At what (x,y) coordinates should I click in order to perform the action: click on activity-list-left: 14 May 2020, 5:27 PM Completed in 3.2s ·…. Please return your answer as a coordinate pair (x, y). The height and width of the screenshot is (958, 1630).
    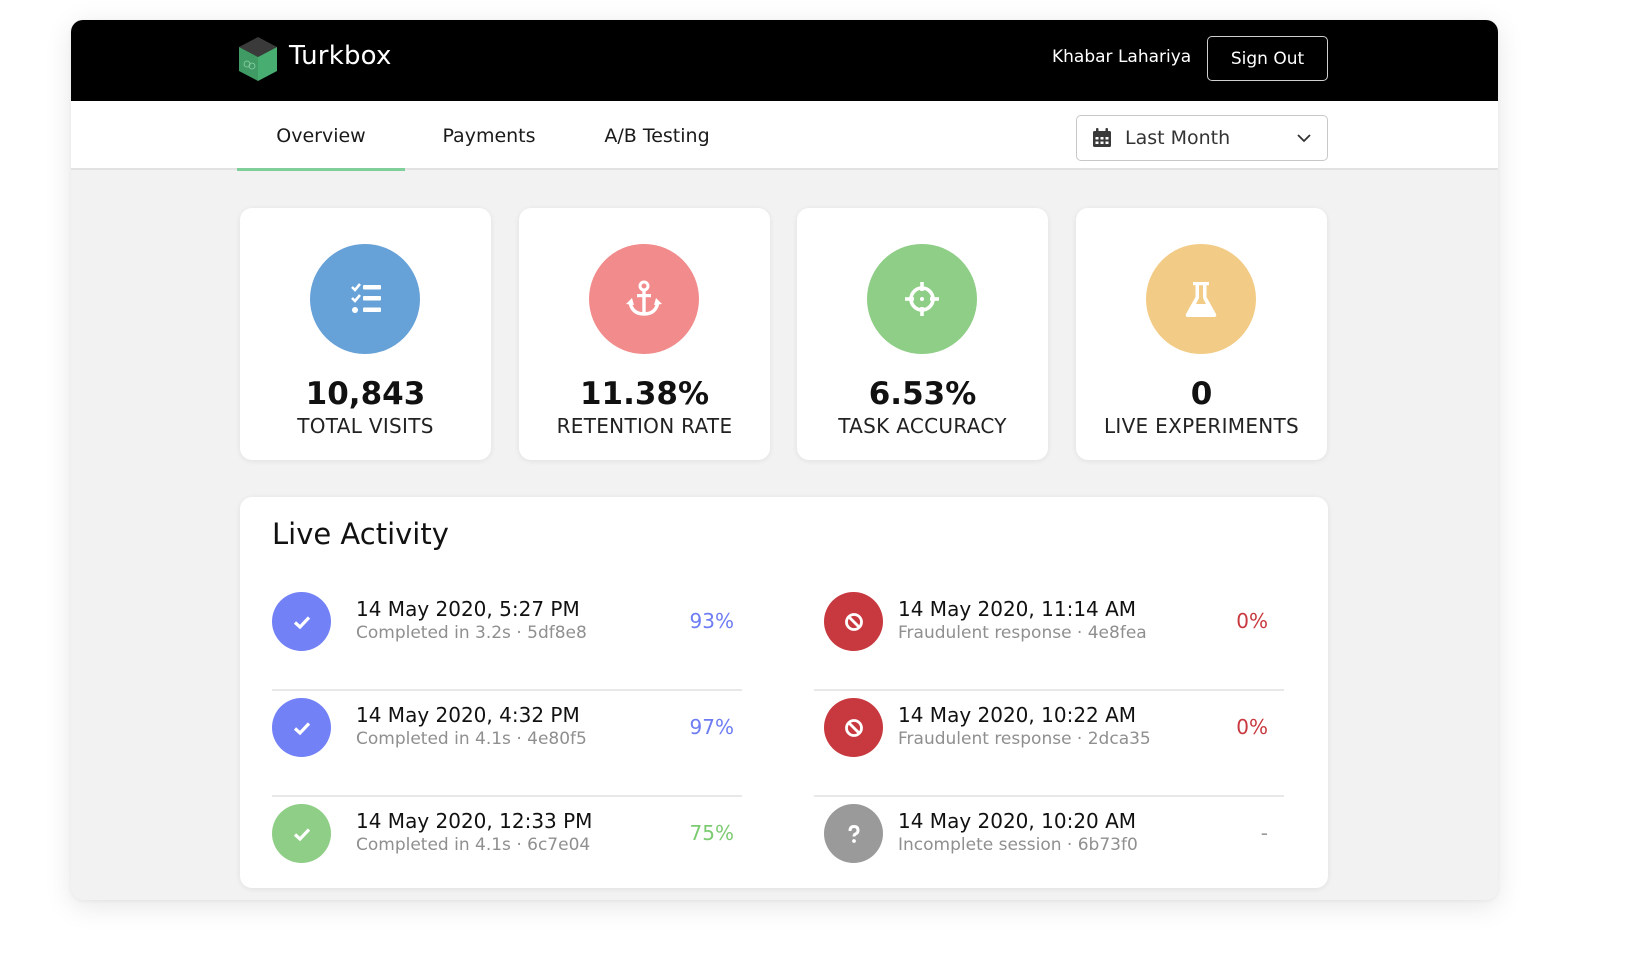
    Looking at the image, I should click on (507, 742).